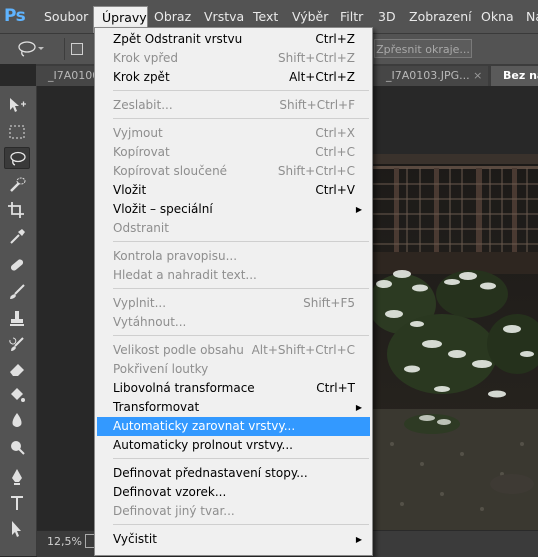 This screenshot has height=557, width=538. What do you see at coordinates (233, 209) in the screenshot?
I see `menu-item-paste-special: Vložit – speciální ▶` at bounding box center [233, 209].